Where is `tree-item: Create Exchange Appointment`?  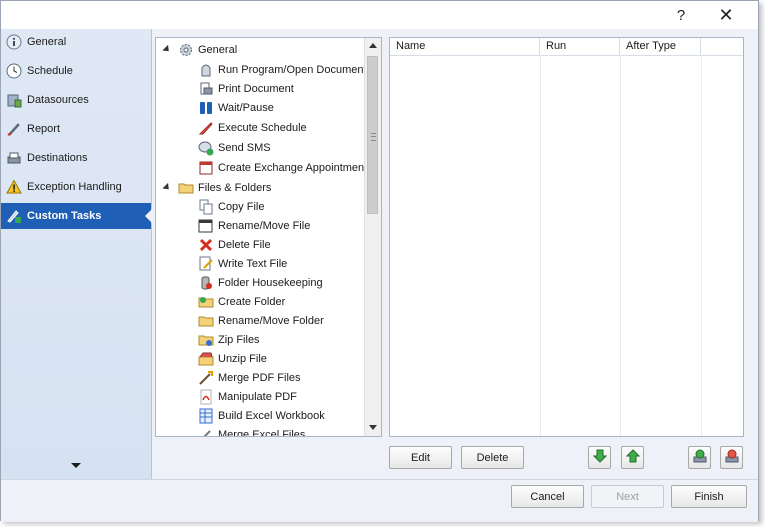 tree-item: Create Exchange Appointment is located at coordinates (282, 167).